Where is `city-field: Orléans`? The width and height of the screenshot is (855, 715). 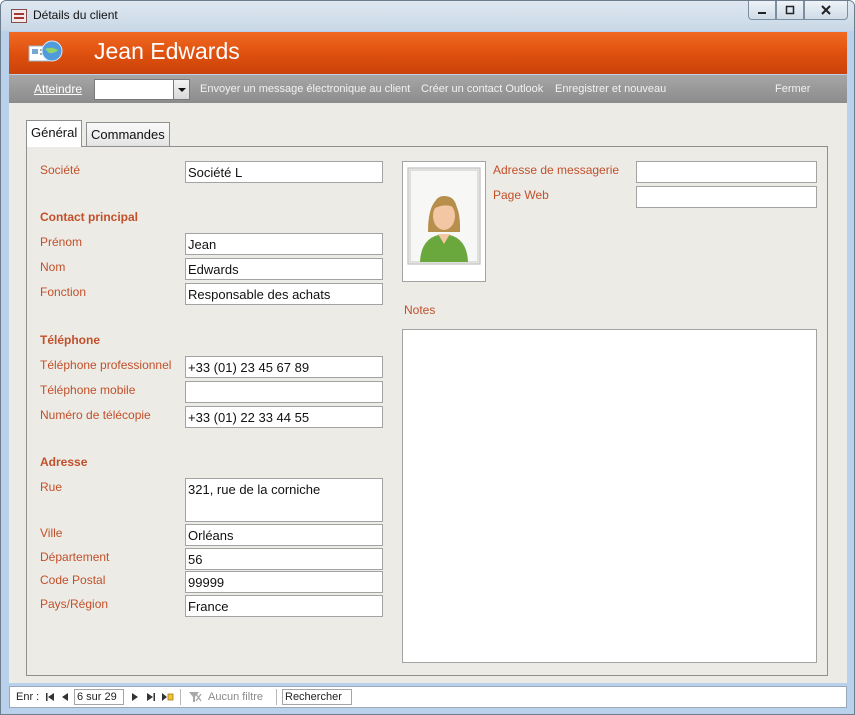
city-field: Orléans is located at coordinates (284, 535).